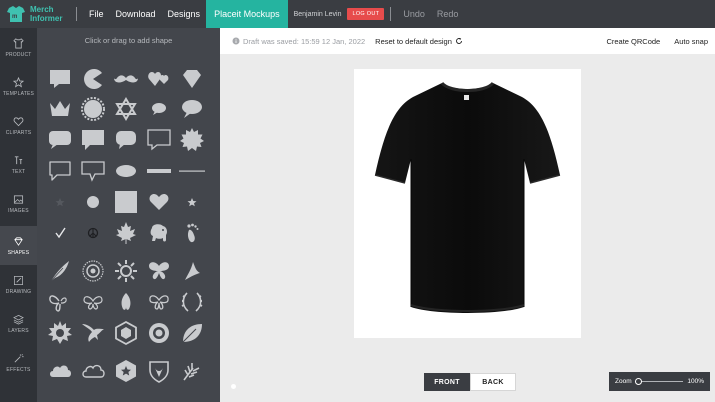 This screenshot has height=402, width=715. What do you see at coordinates (18, 323) in the screenshot?
I see `rail-layers: LAYERS` at bounding box center [18, 323].